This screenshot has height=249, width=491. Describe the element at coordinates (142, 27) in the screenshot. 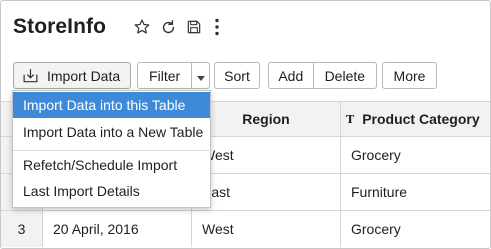

I see `star-icon` at that location.